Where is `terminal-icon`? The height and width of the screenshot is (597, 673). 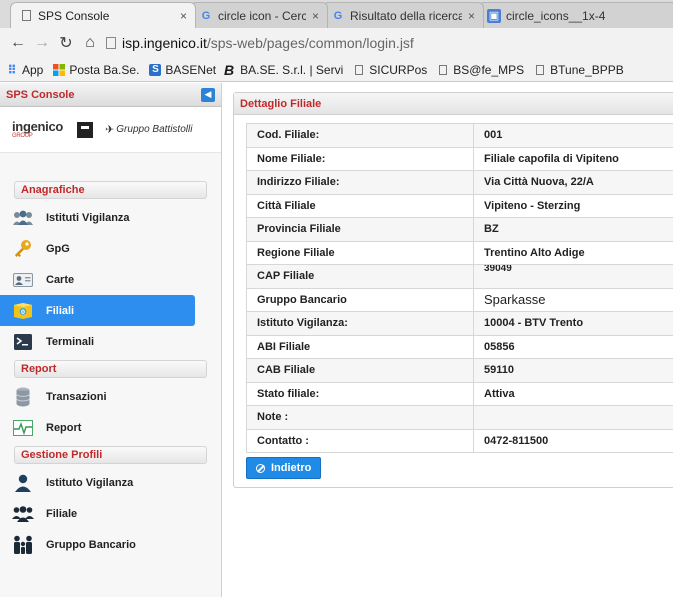 terminal-icon is located at coordinates (23, 342).